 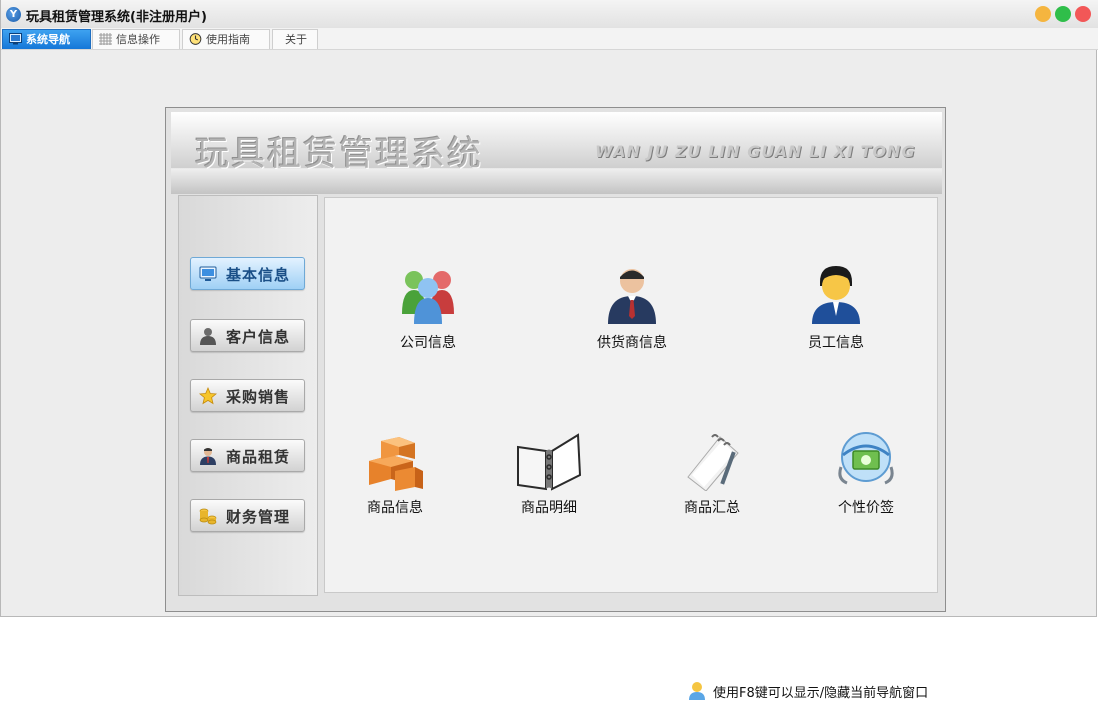 What do you see at coordinates (258, 337) in the screenshot?
I see `sidebar-item-label: 客户信息` at bounding box center [258, 337].